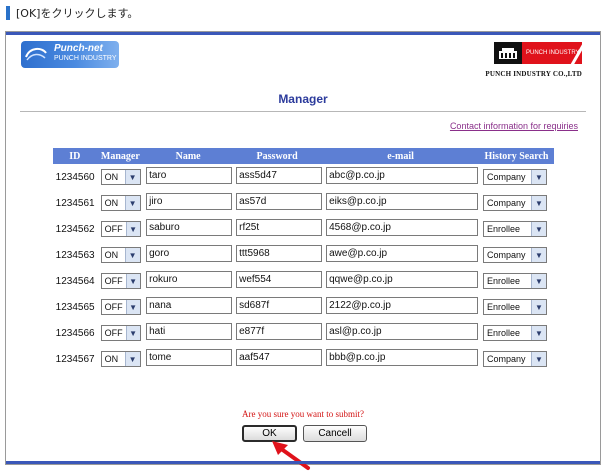  What do you see at coordinates (188, 156) in the screenshot?
I see `col-header-name: Name` at bounding box center [188, 156].